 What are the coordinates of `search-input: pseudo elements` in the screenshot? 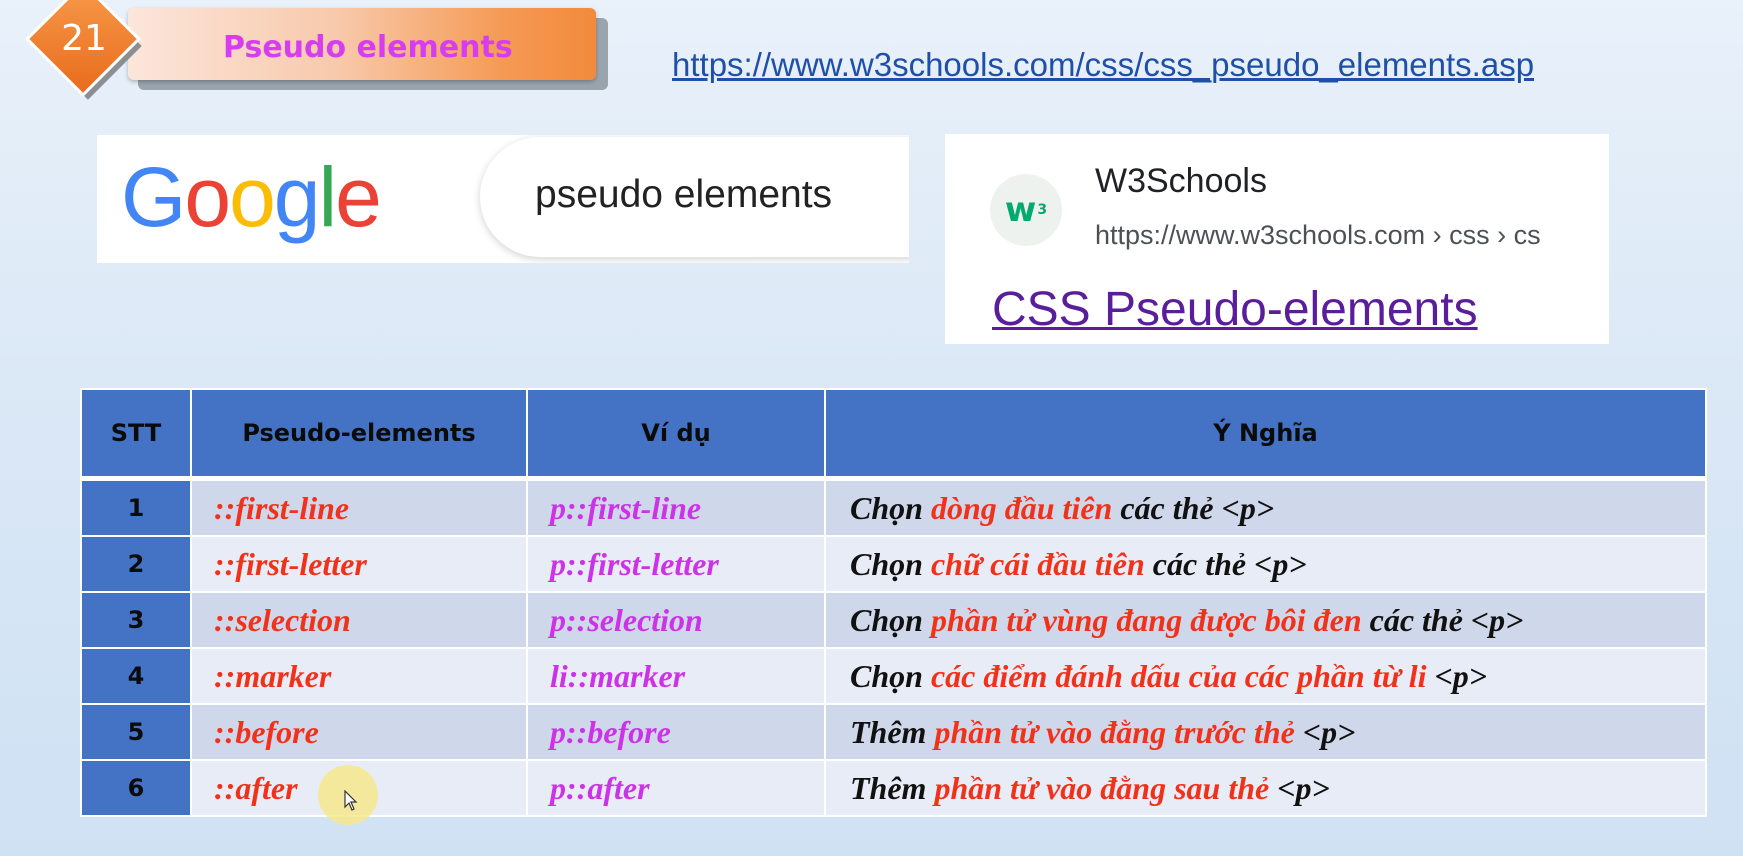 It's located at (694, 197).